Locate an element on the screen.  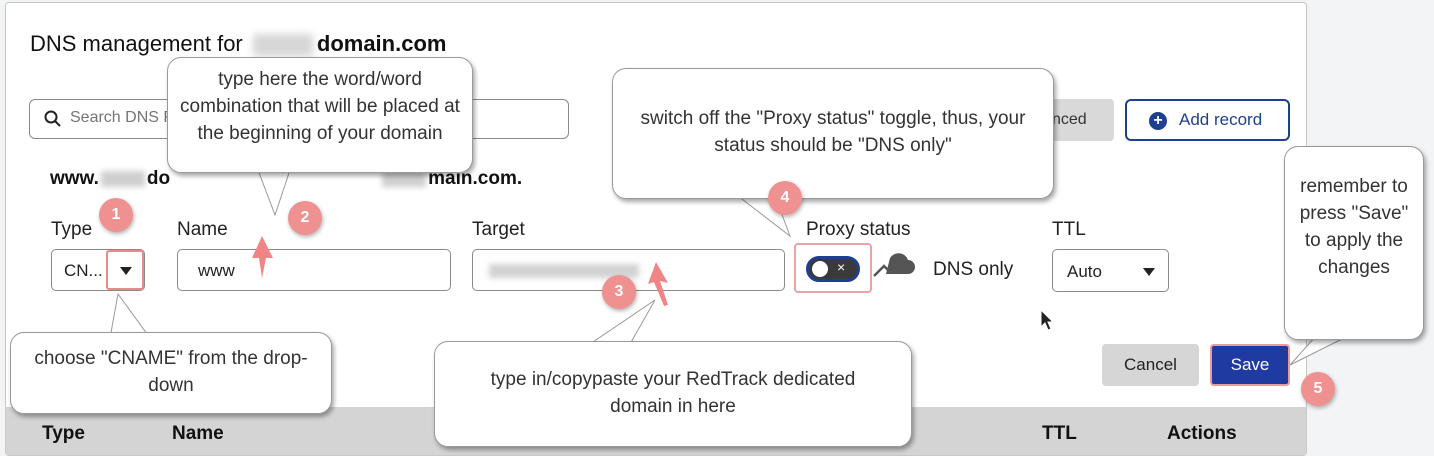
add-record-label: Add record is located at coordinates (1221, 119).